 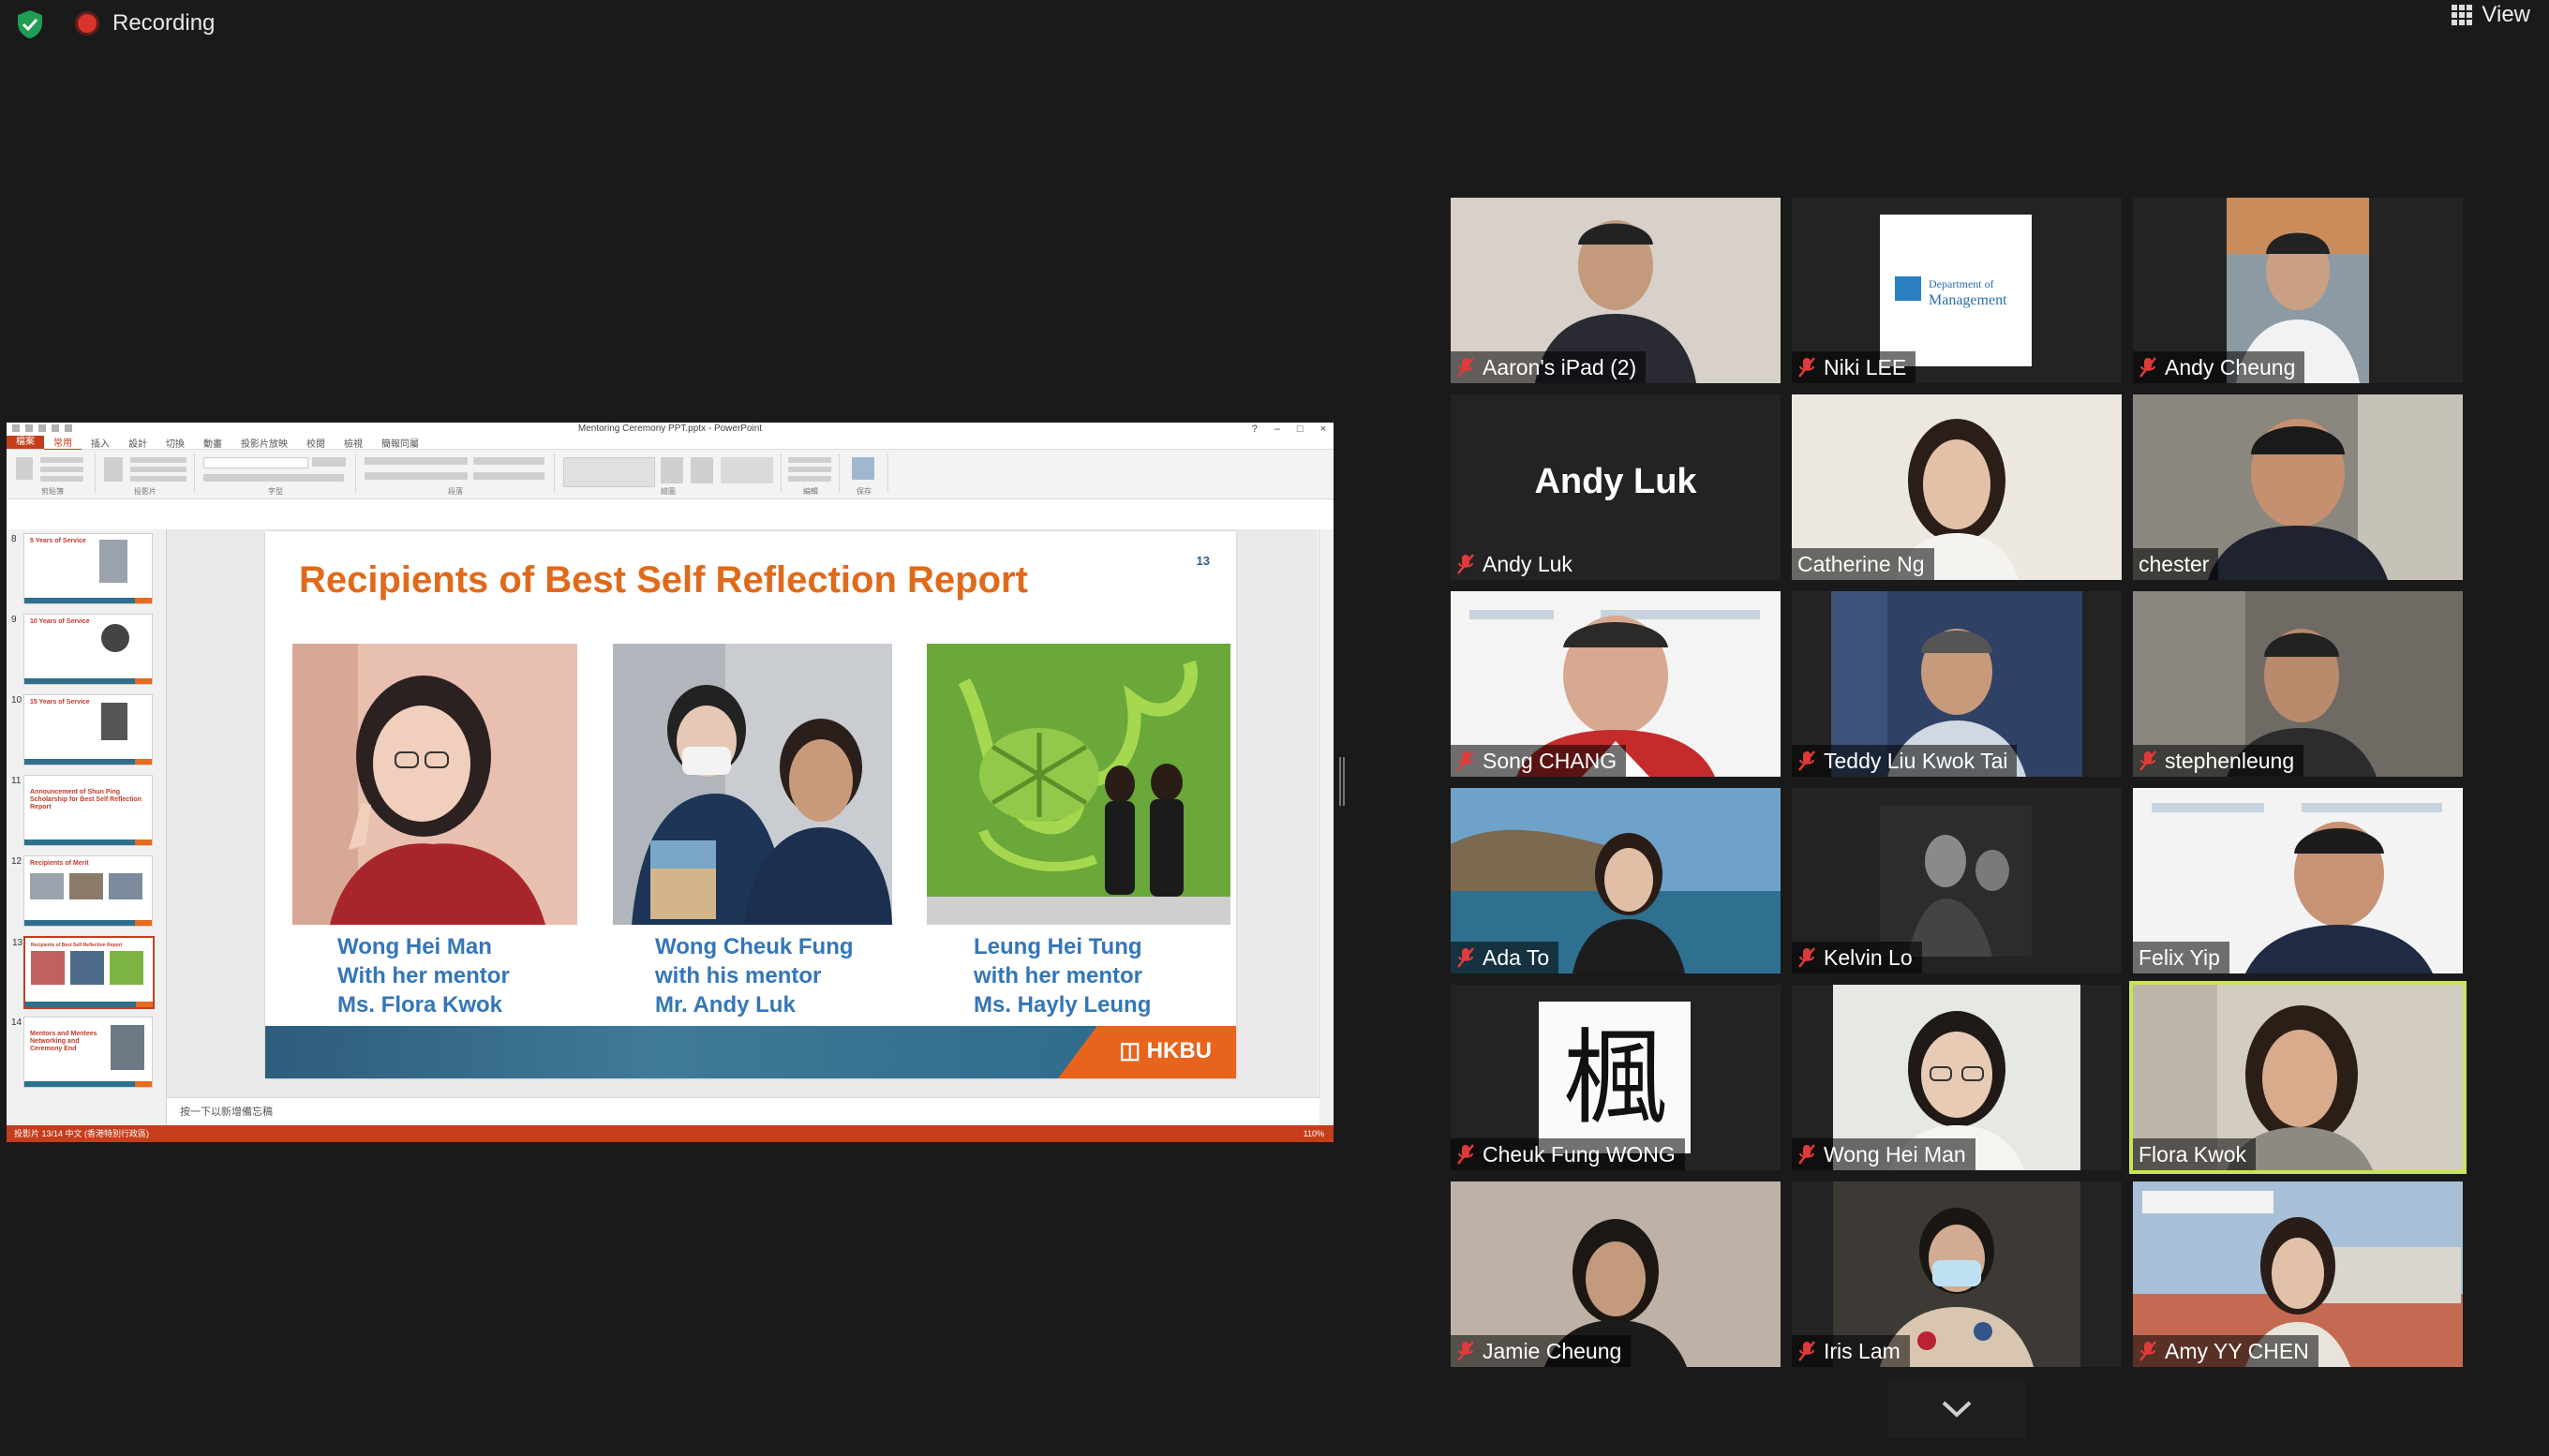 What do you see at coordinates (53, 474) in the screenshot?
I see `ribbon-group-clipboard: 剪貼簿` at bounding box center [53, 474].